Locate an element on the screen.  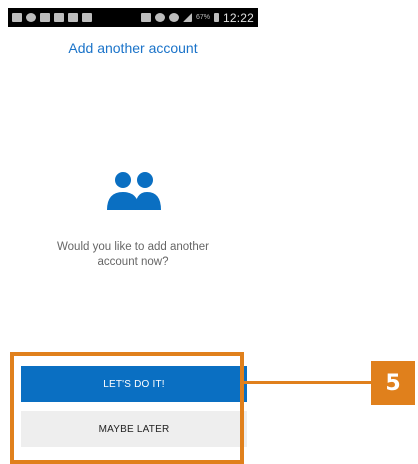
status-bar: 67% 12:22 is located at coordinates (133, 17).